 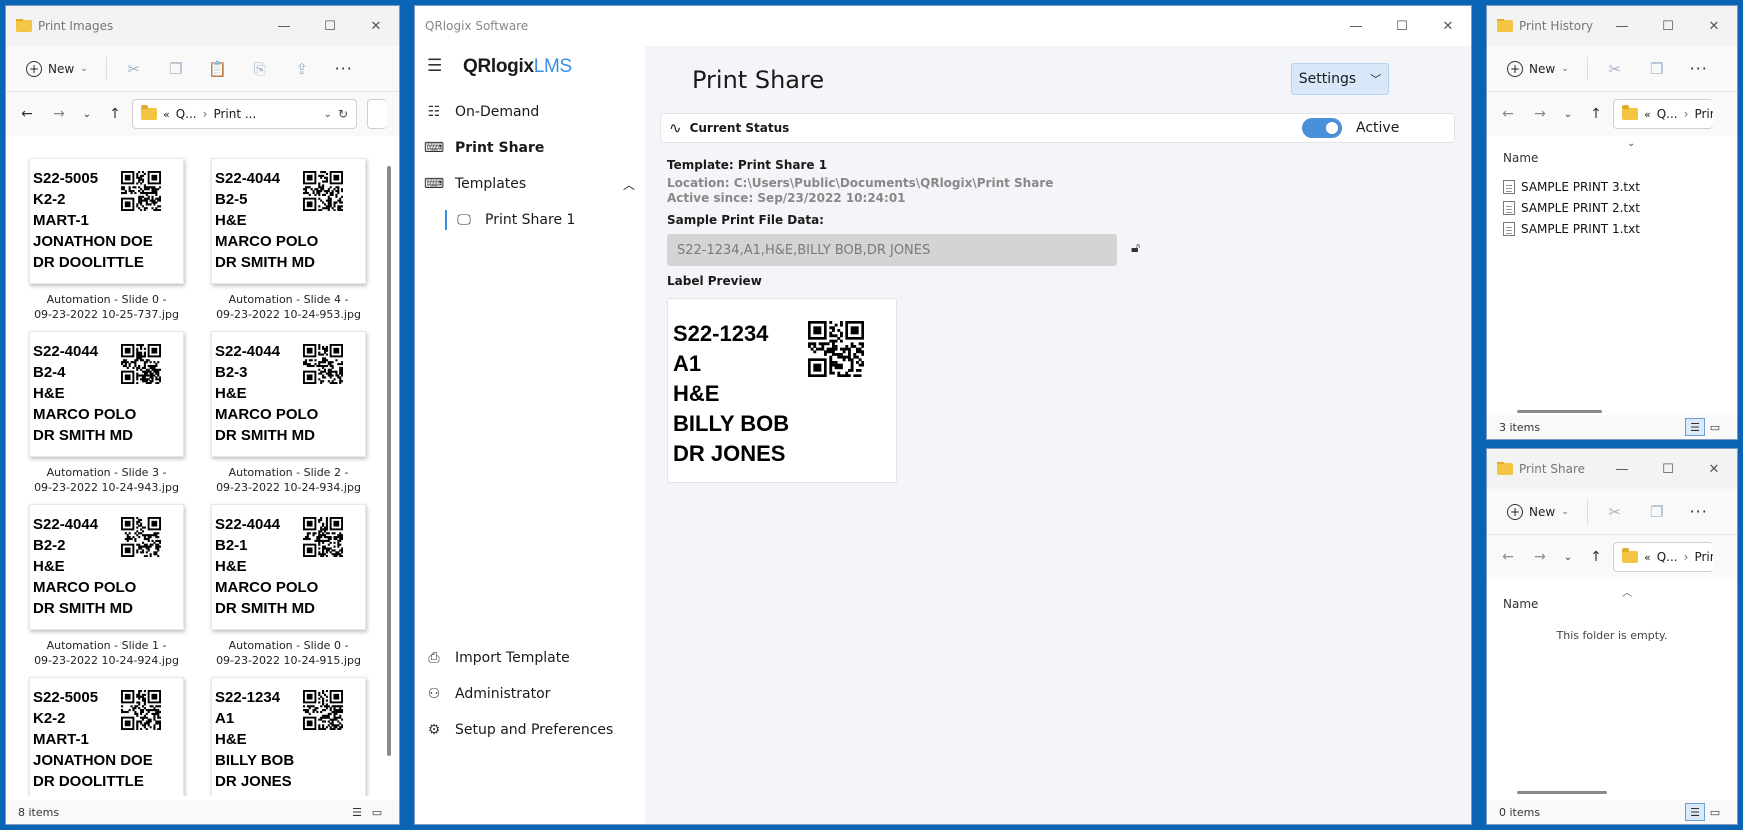 I want to click on plus-icon: +, so click(x=1515, y=511).